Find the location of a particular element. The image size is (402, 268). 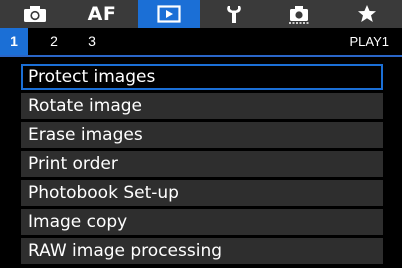

tab-mymenu is located at coordinates (367, 14).